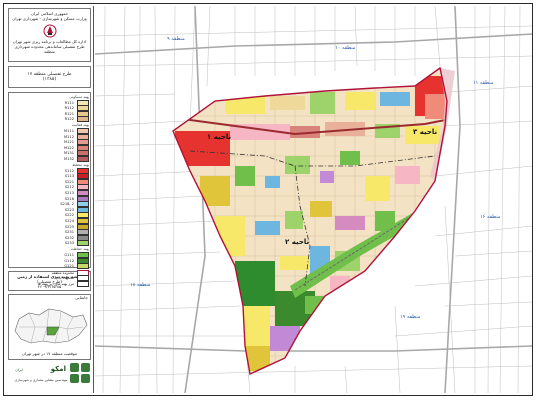 This screenshot has width=537, height=400. Describe the element at coordinates (69, 113) in the screenshot. I see `legend-code: R121` at that location.